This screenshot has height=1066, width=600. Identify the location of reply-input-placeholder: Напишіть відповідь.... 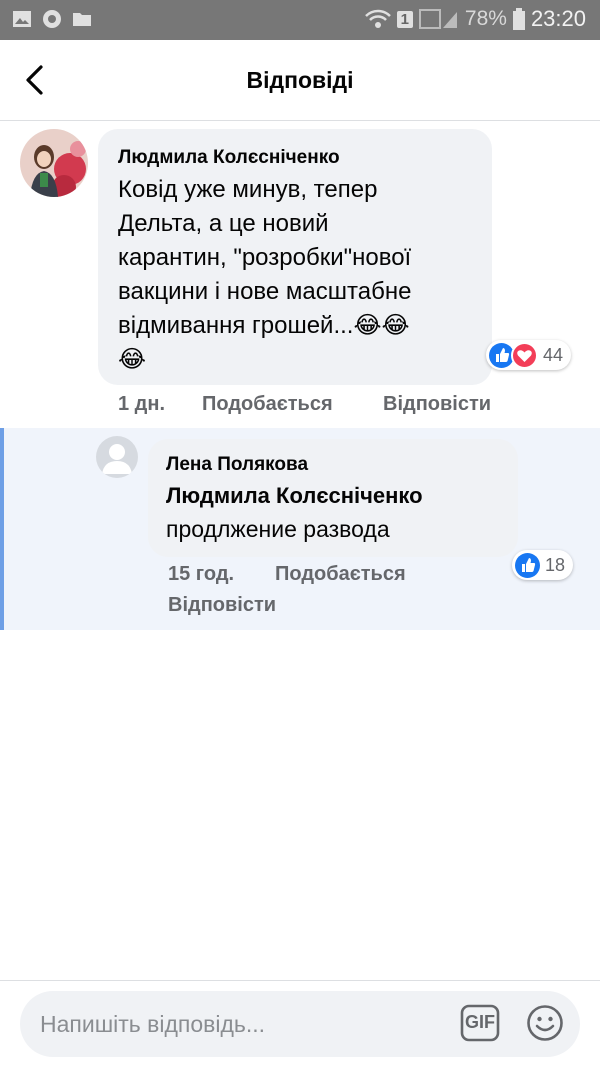
(153, 1024).